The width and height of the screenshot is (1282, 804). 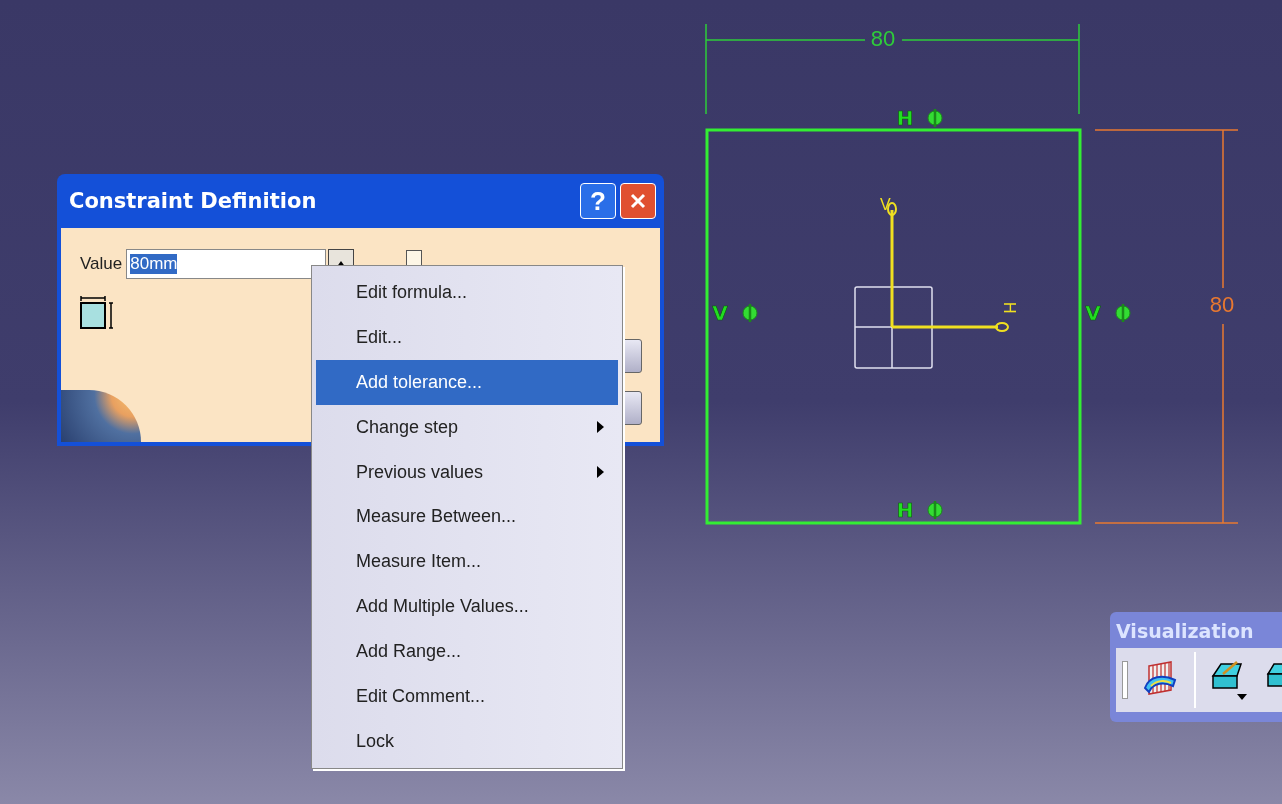 I want to click on value-field: 80mm, so click(x=226, y=264).